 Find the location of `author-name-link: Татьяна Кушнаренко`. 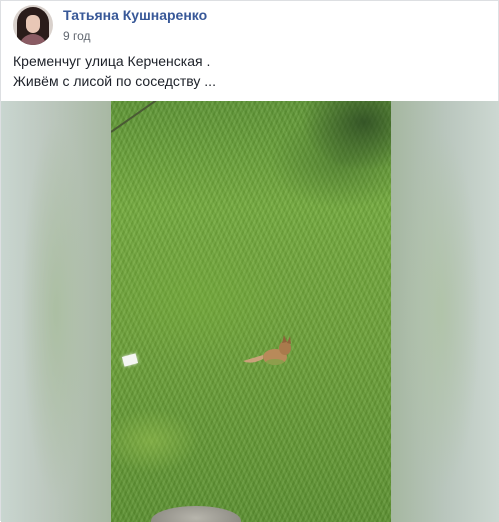

author-name-link: Татьяна Кушнаренко is located at coordinates (135, 15).